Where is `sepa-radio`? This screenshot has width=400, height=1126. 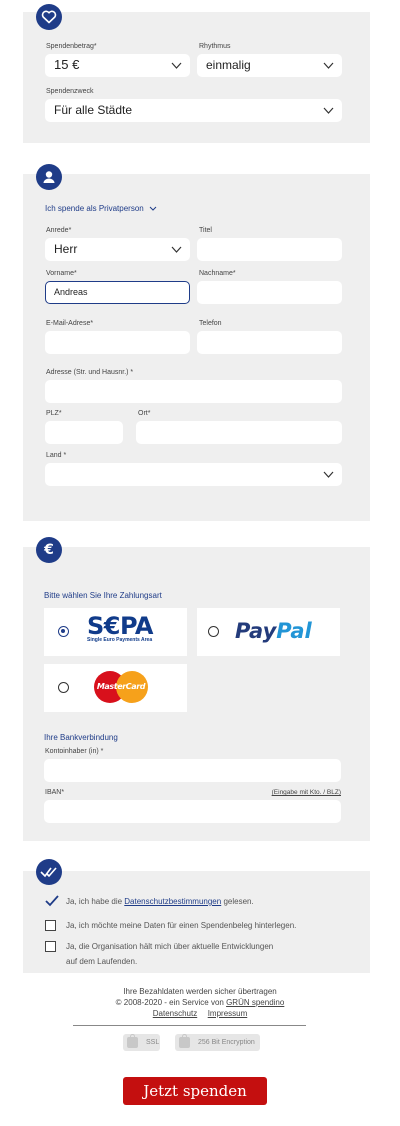 sepa-radio is located at coordinates (63, 631).